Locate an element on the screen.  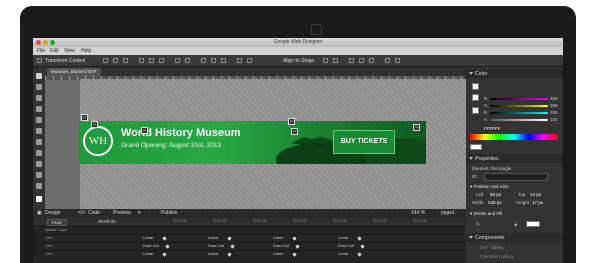
lock-icon is located at coordinates (387, 60).